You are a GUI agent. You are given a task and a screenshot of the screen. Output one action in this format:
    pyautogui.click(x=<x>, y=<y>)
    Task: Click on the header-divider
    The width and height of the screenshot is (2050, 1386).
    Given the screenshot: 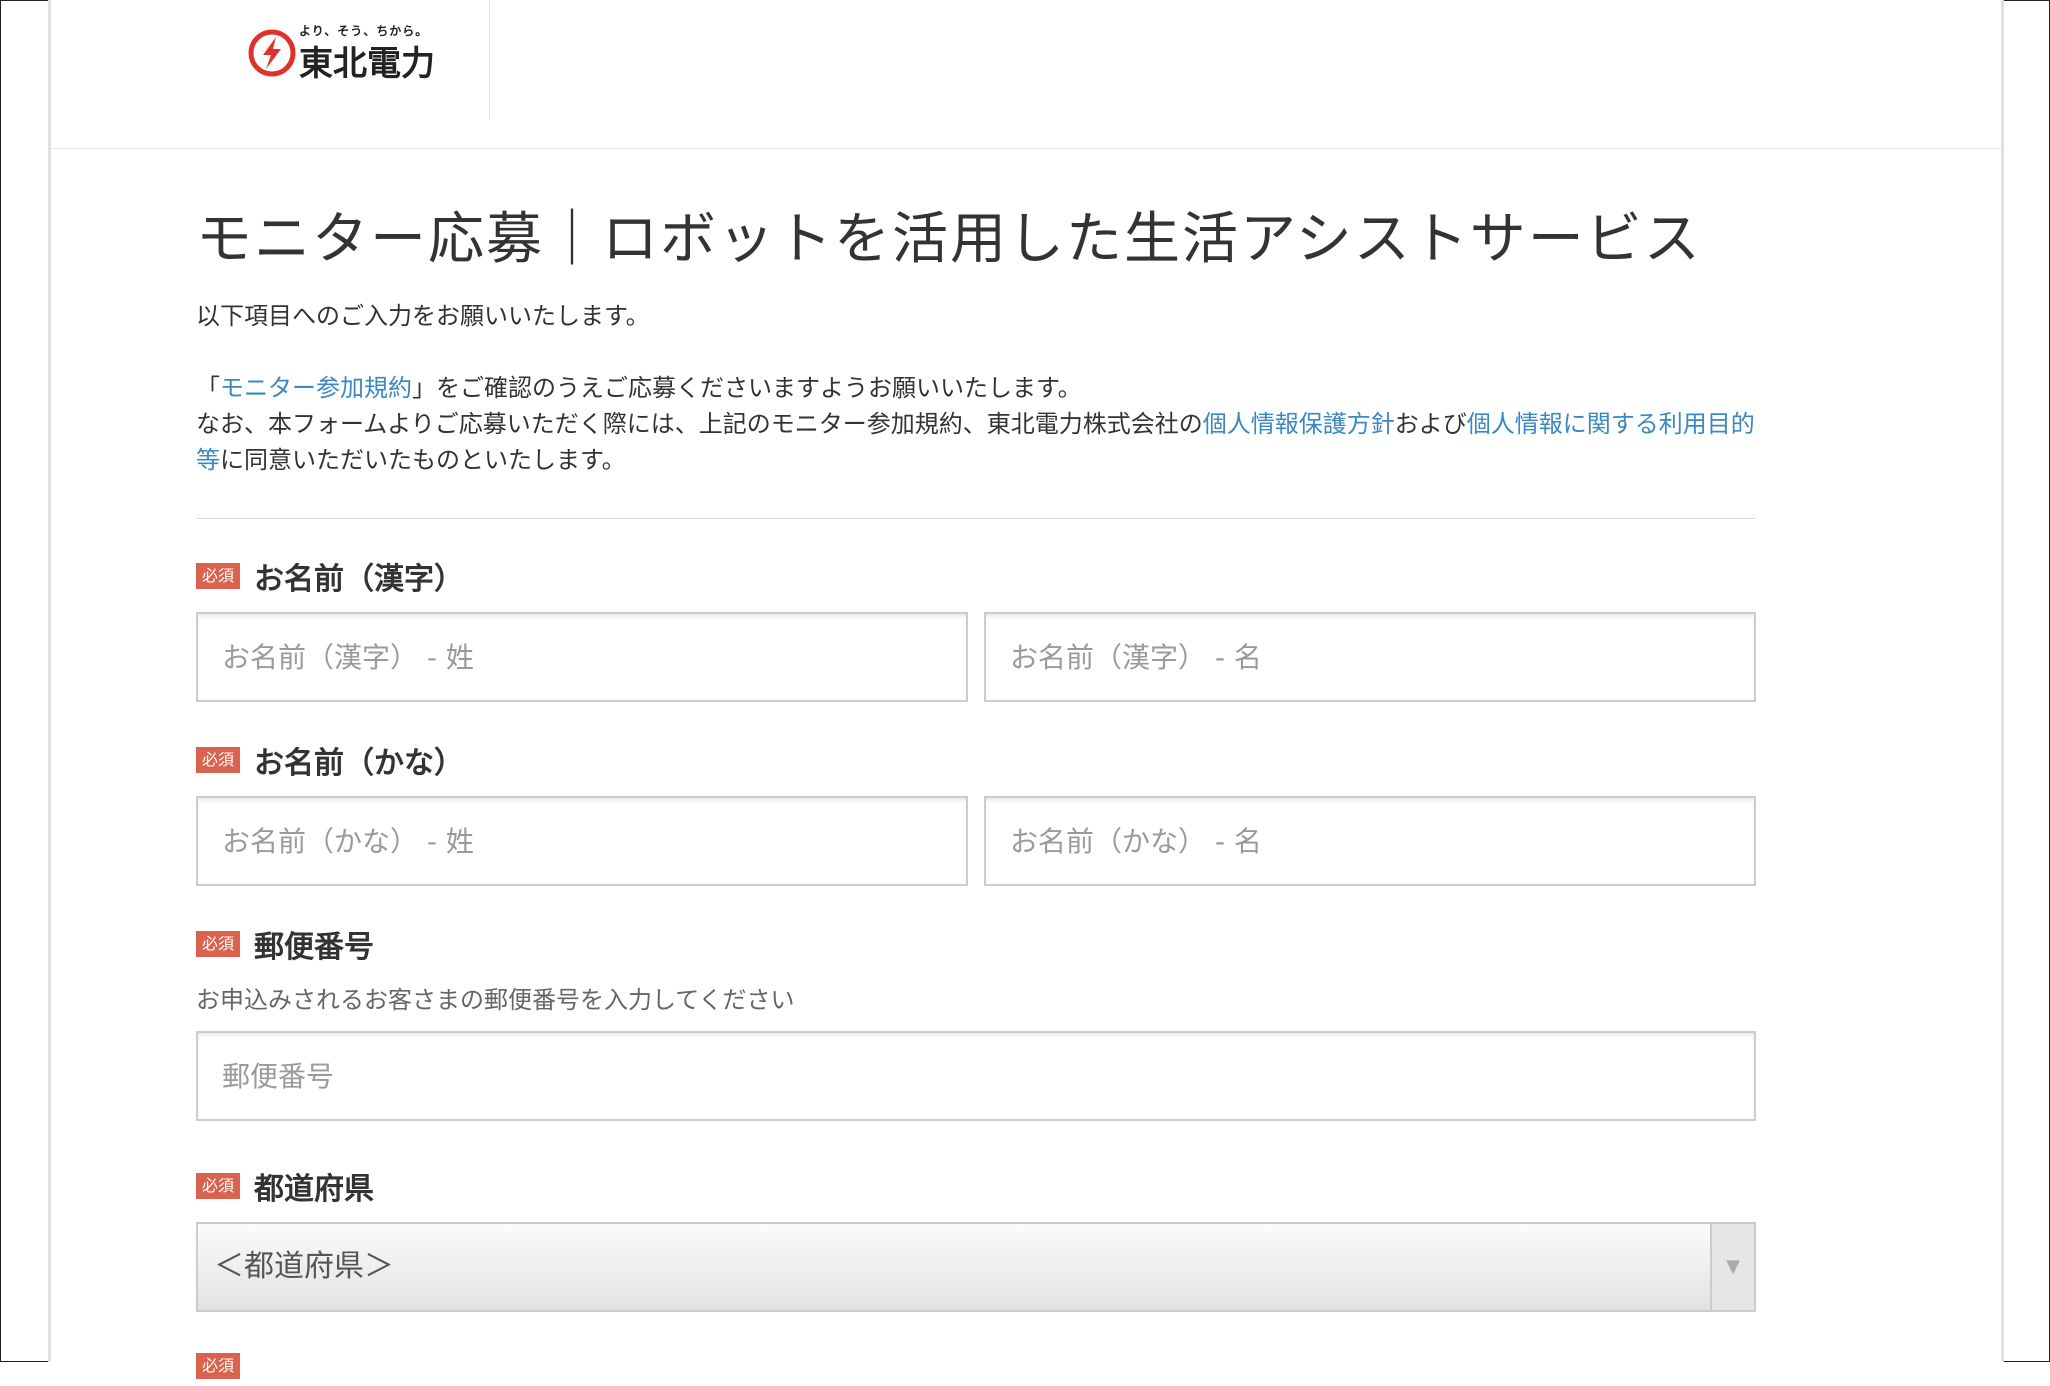 What is the action you would take?
    pyautogui.click(x=489, y=60)
    